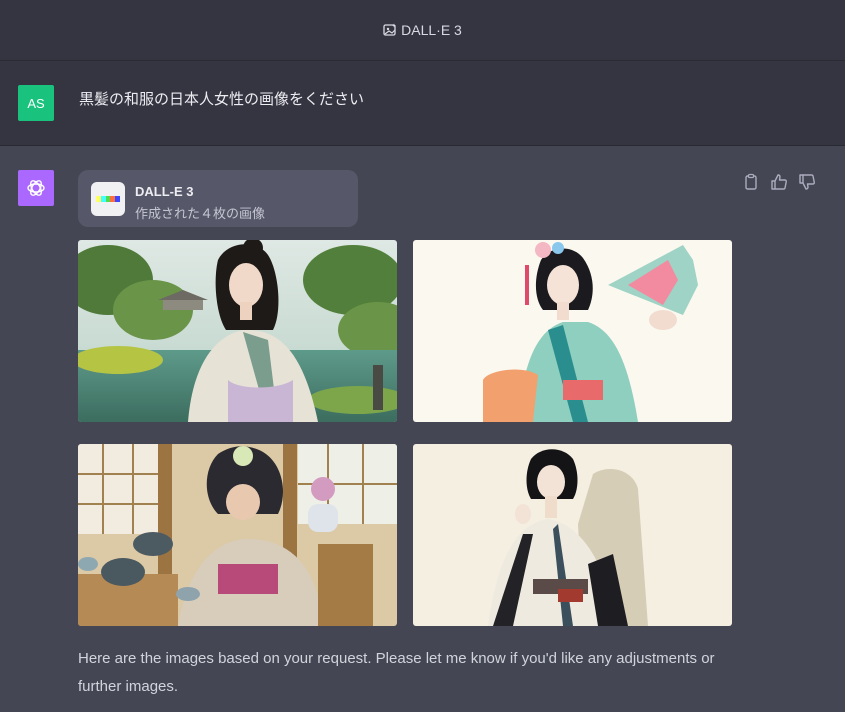 The width and height of the screenshot is (845, 712). I want to click on tool-name: DALL-E 3, so click(164, 191).